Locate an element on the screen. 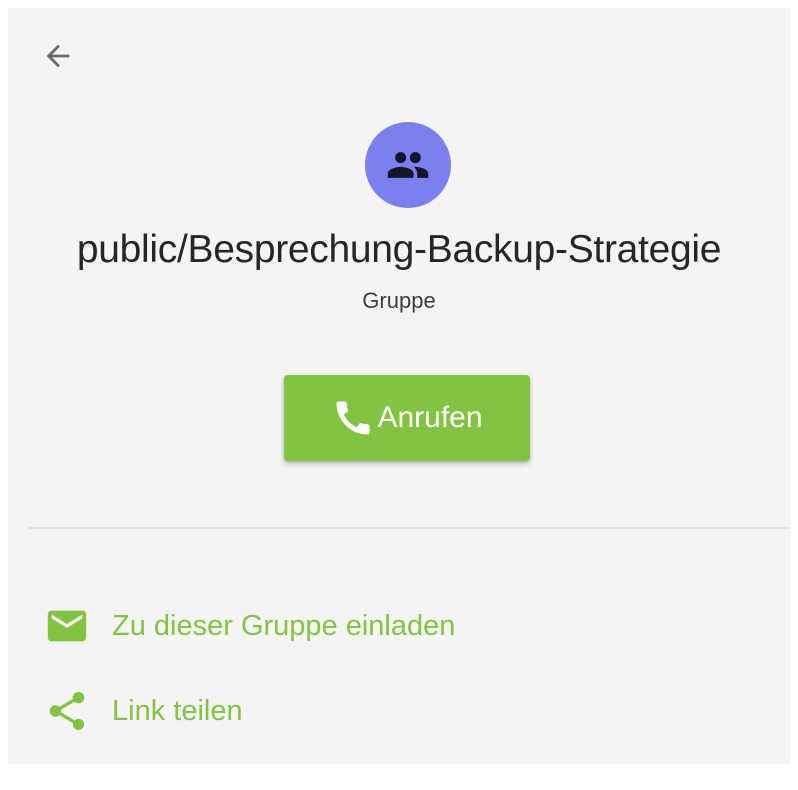  group-icon is located at coordinates (408, 165).